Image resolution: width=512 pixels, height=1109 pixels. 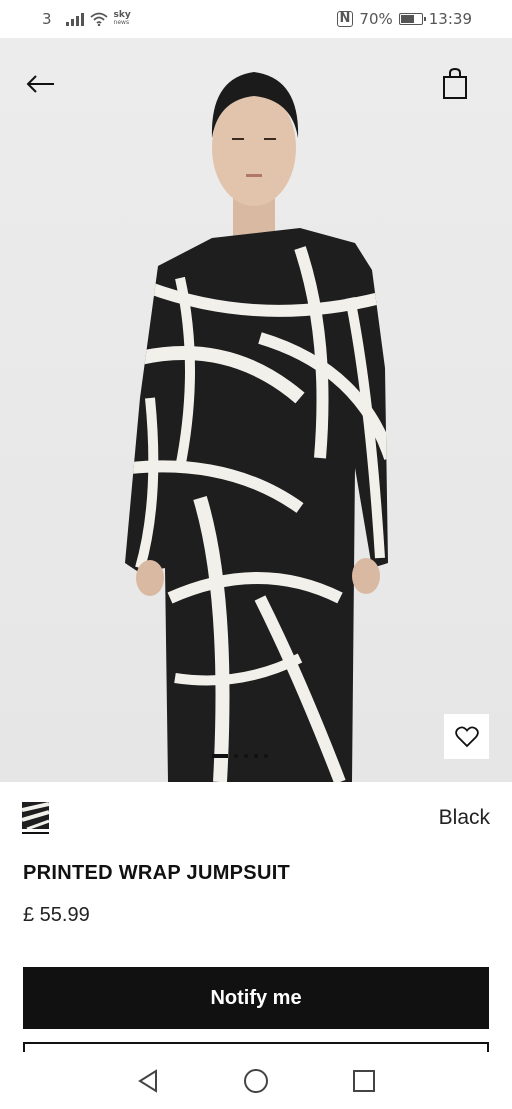 I want to click on arrow-left-icon, so click(x=40, y=84).